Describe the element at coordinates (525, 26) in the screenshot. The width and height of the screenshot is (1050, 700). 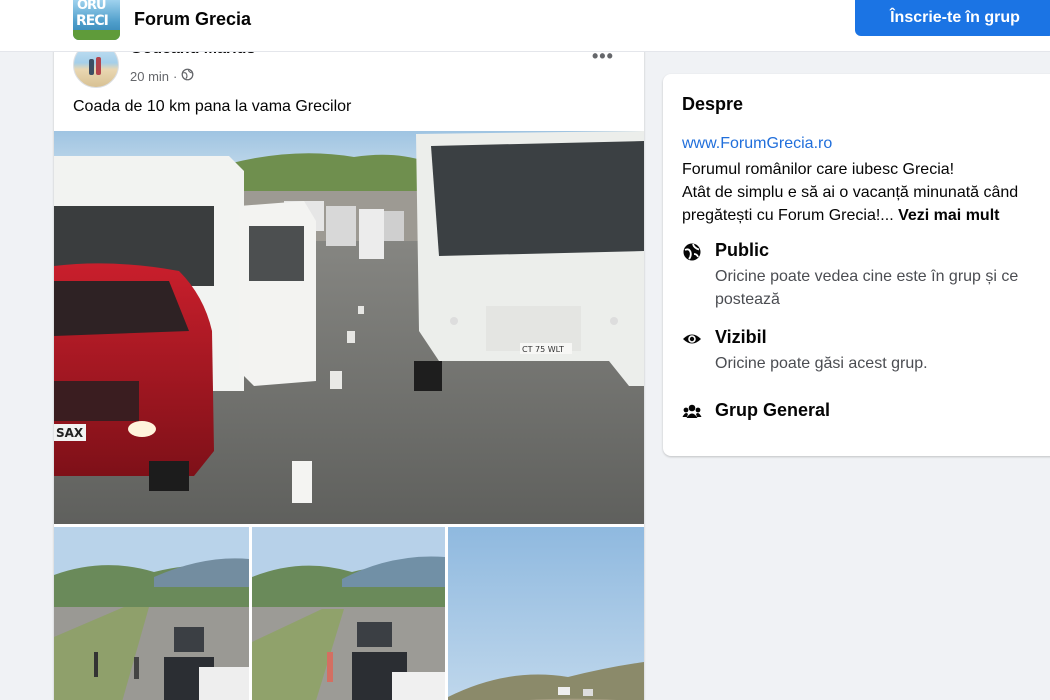
I see `group-header: ORU RECI Forum Grecia Înscrie-te în grup` at that location.